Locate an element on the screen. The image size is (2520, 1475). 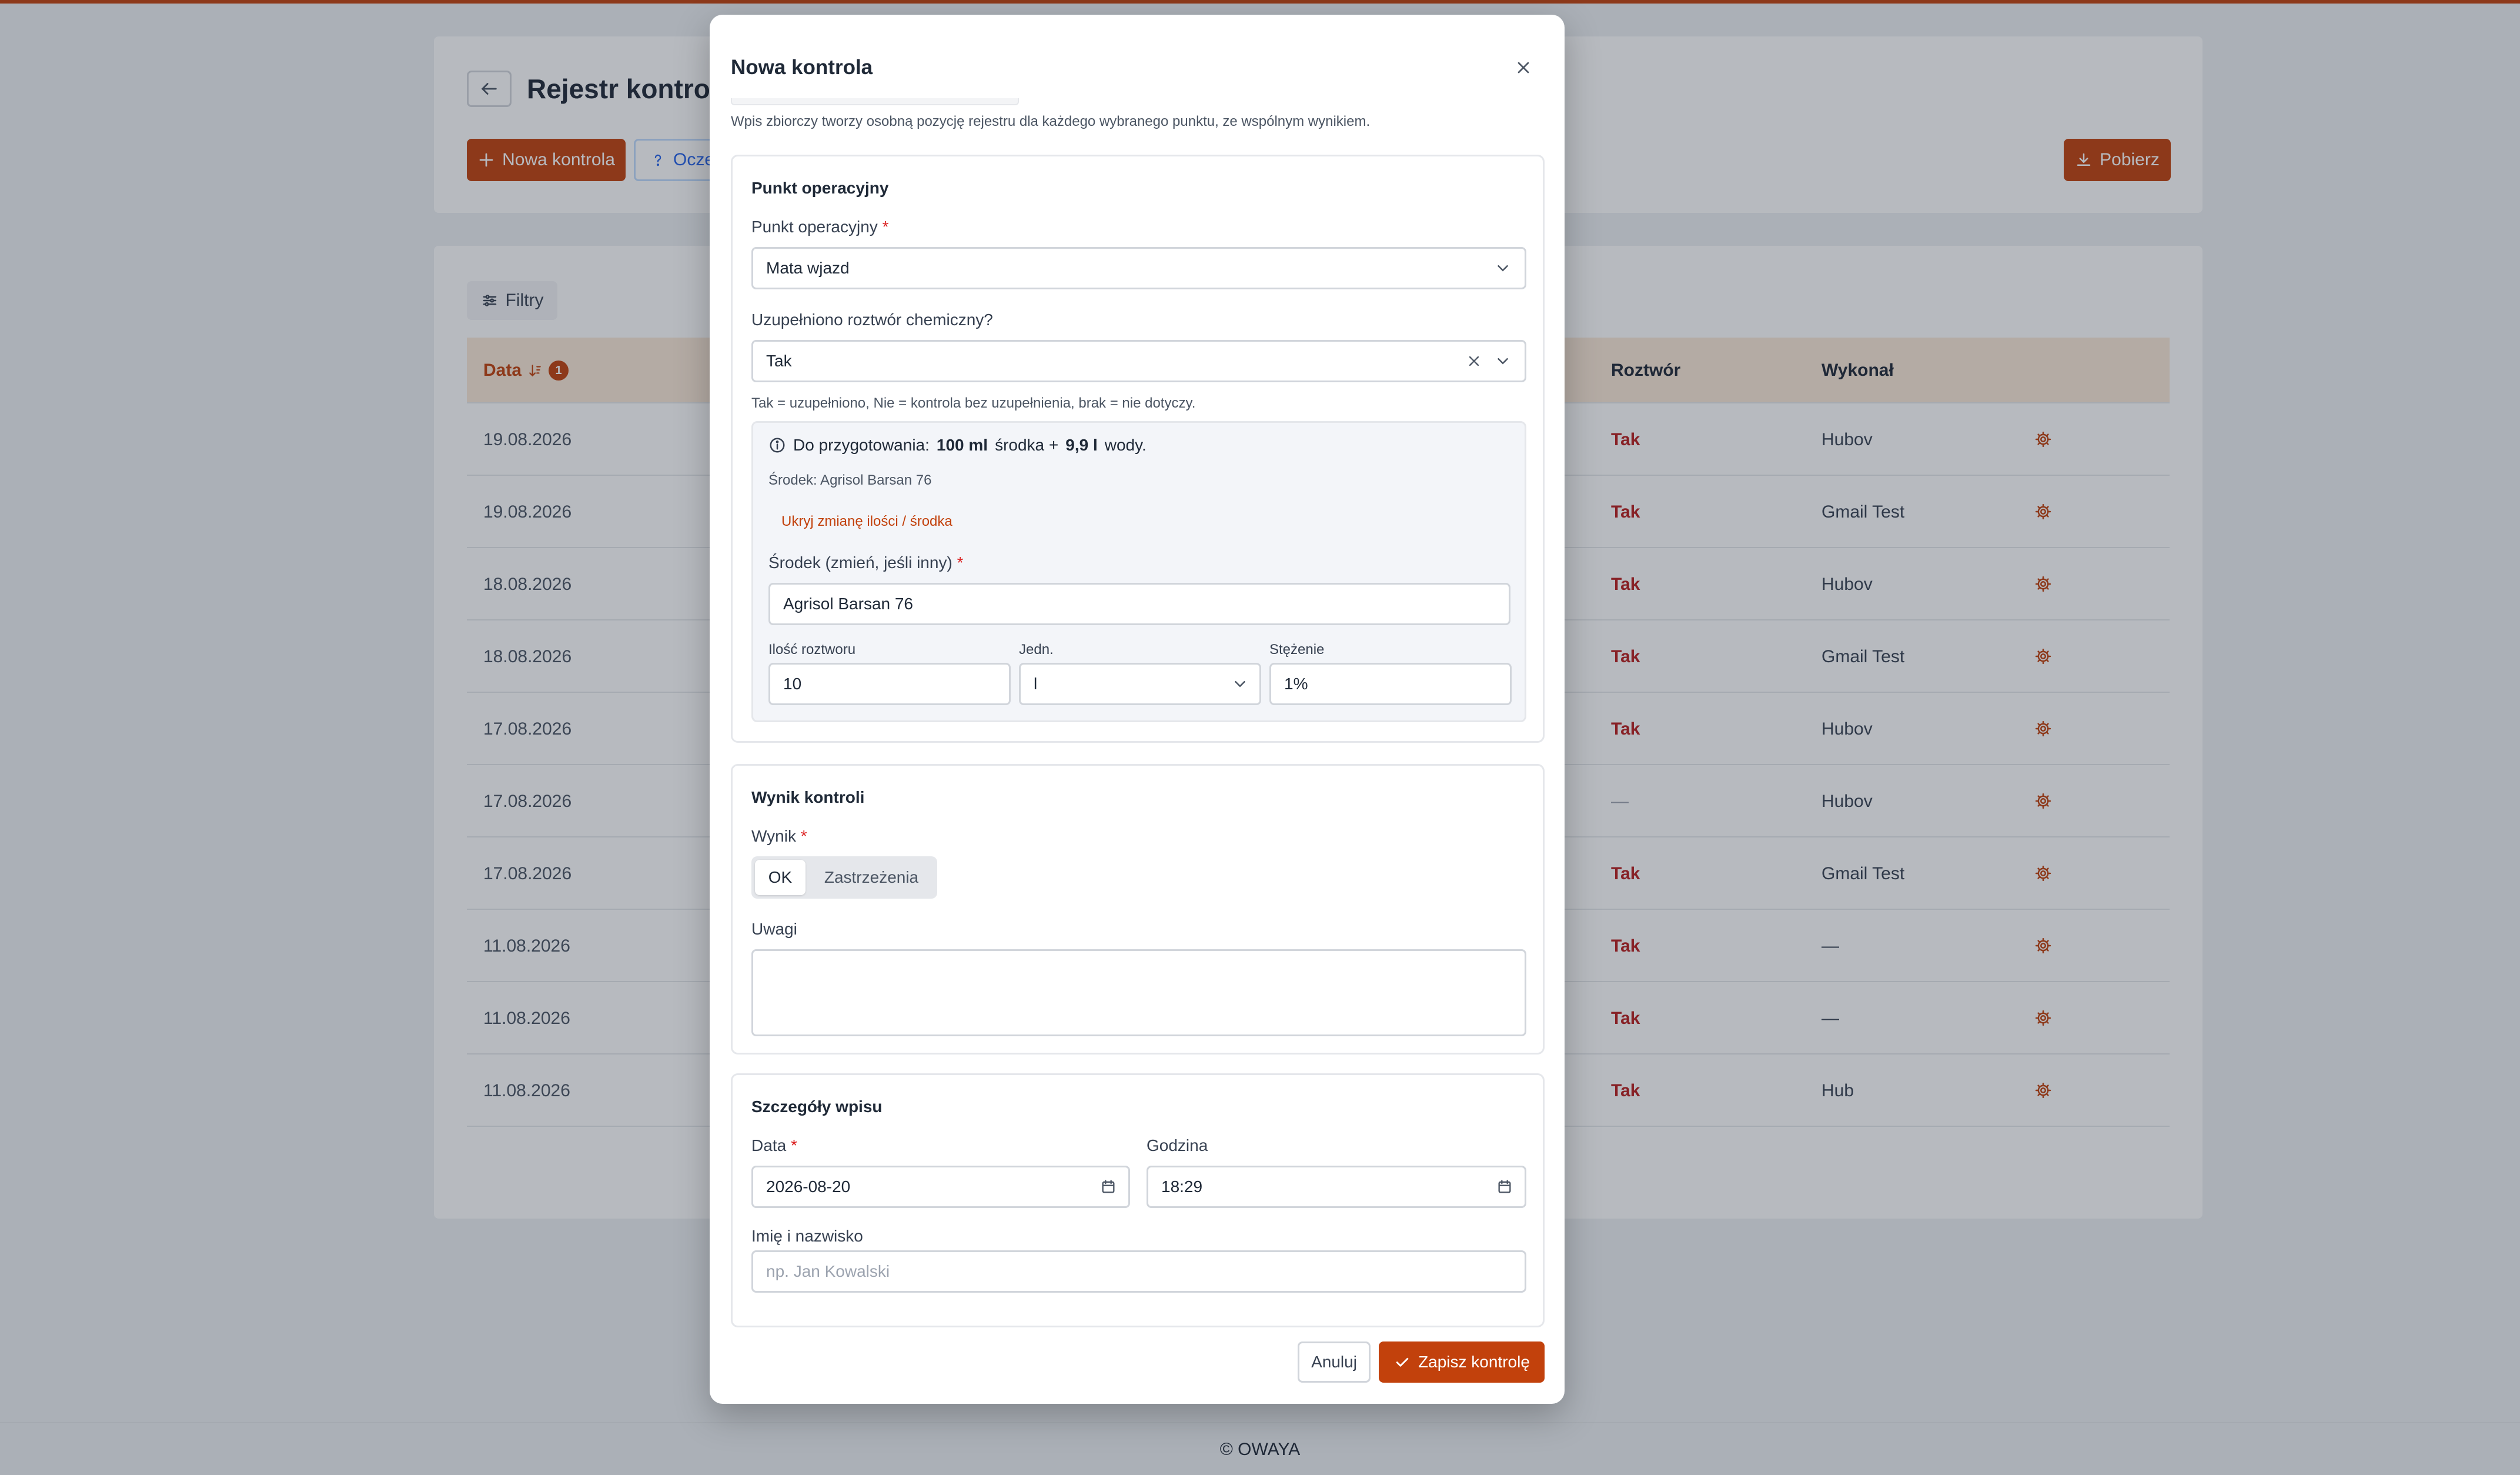
concentration-label: Stężenie is located at coordinates (1297, 650).